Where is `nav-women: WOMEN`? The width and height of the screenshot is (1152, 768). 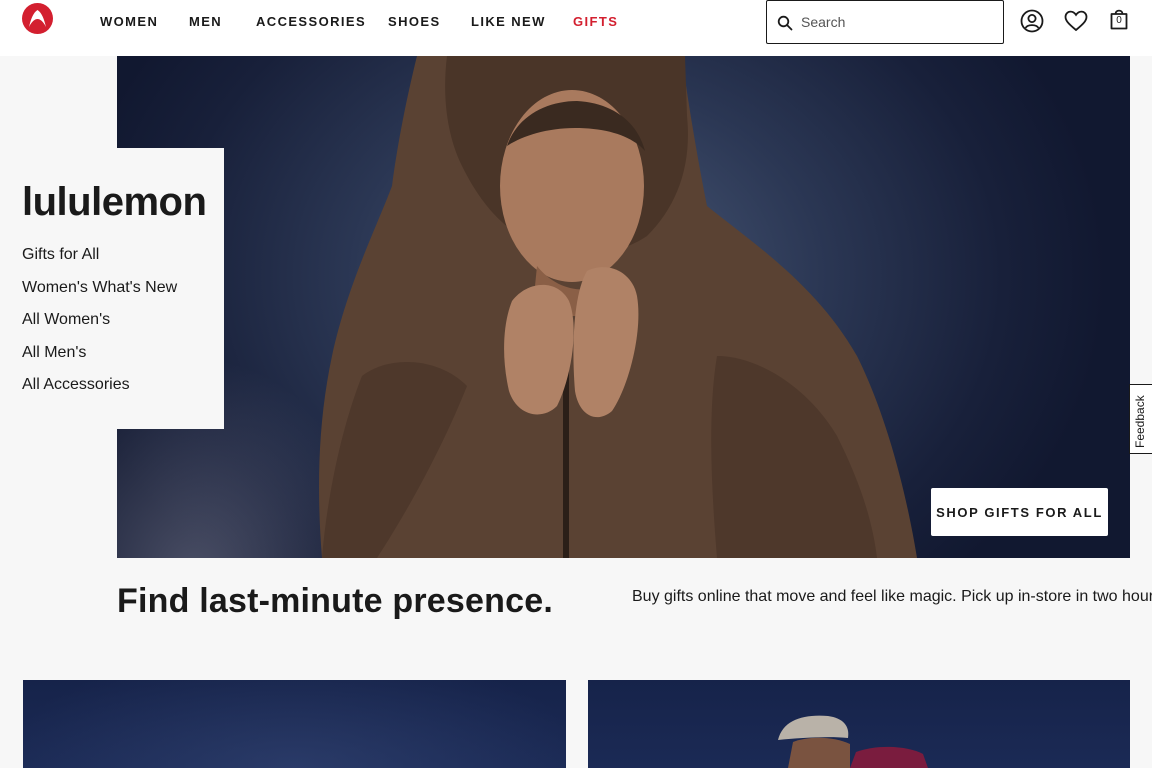
nav-women: WOMEN is located at coordinates (129, 21).